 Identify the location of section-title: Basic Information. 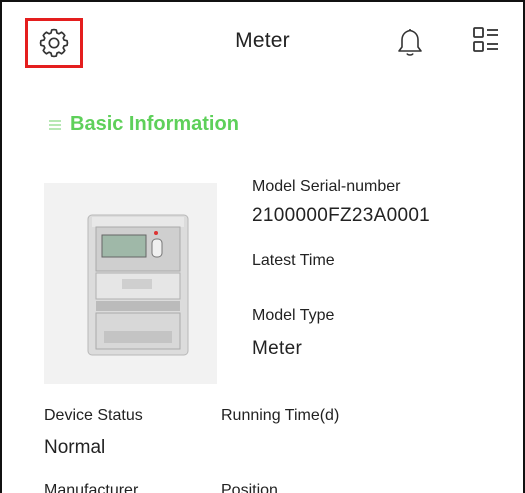
(154, 124).